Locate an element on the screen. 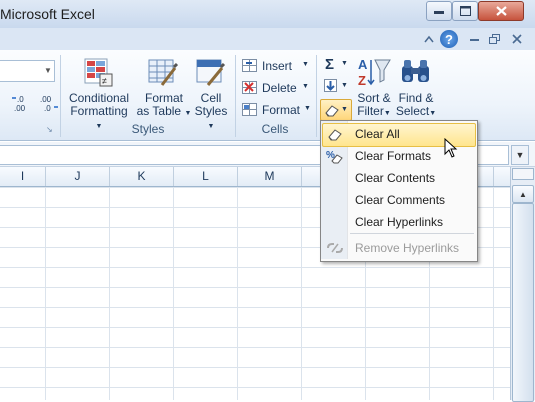  sort-filter-button: A Z Sort & Filter▼ is located at coordinates (374, 88).